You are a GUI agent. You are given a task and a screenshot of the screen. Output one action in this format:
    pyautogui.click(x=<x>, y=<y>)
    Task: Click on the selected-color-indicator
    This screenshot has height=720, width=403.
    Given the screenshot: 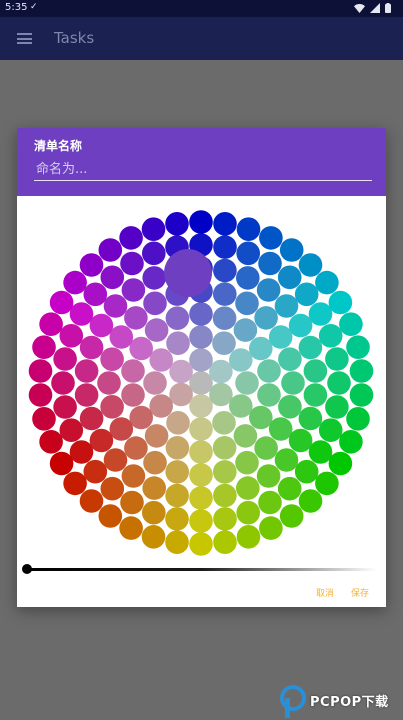 What is the action you would take?
    pyautogui.click(x=188, y=273)
    